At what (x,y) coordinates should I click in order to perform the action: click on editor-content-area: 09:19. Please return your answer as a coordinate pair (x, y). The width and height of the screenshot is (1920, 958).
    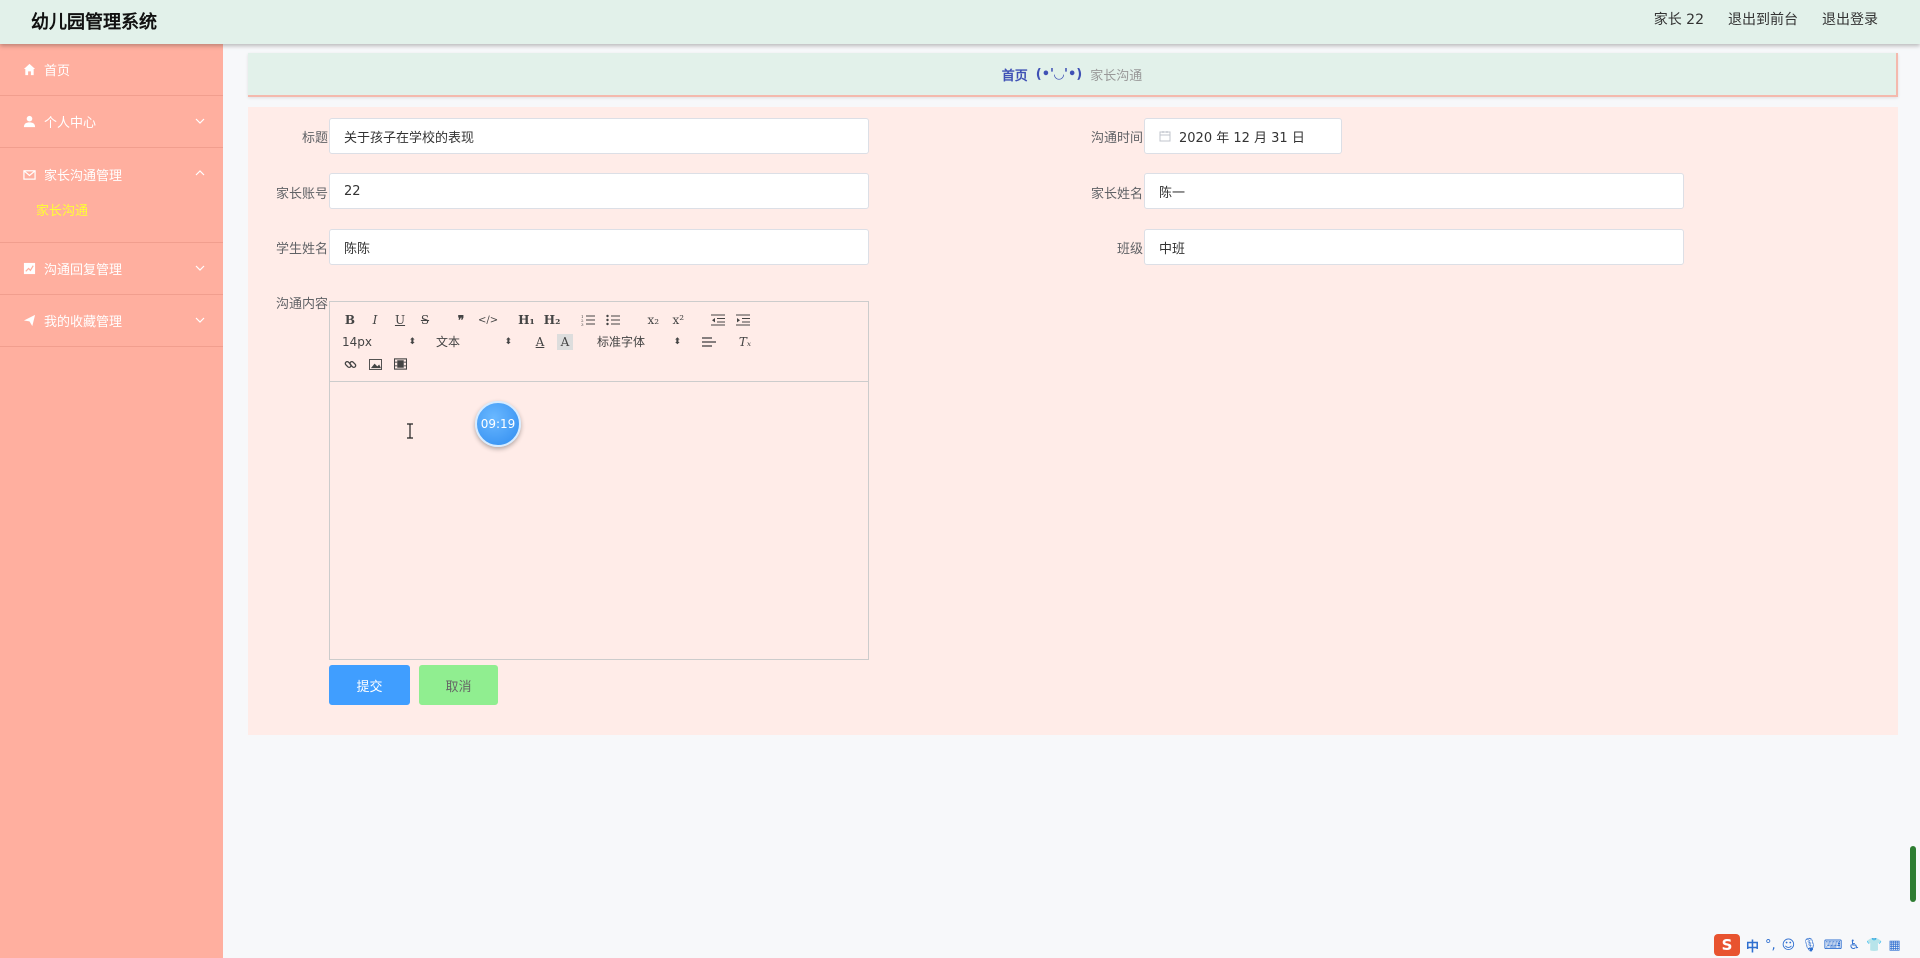
    Looking at the image, I should click on (599, 520).